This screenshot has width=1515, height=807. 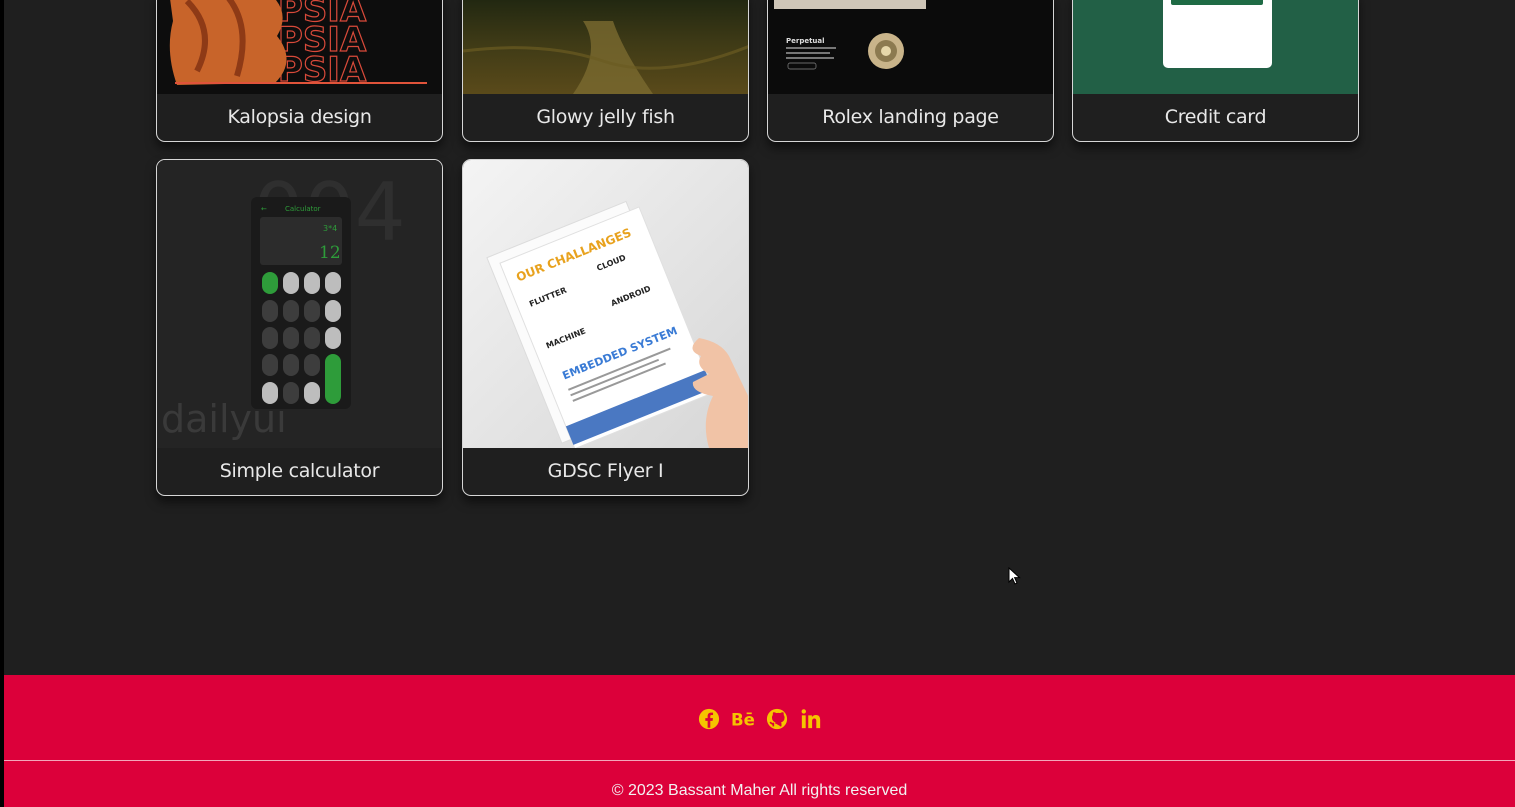 What do you see at coordinates (299, 117) in the screenshot?
I see `project-title: Kalopsia design` at bounding box center [299, 117].